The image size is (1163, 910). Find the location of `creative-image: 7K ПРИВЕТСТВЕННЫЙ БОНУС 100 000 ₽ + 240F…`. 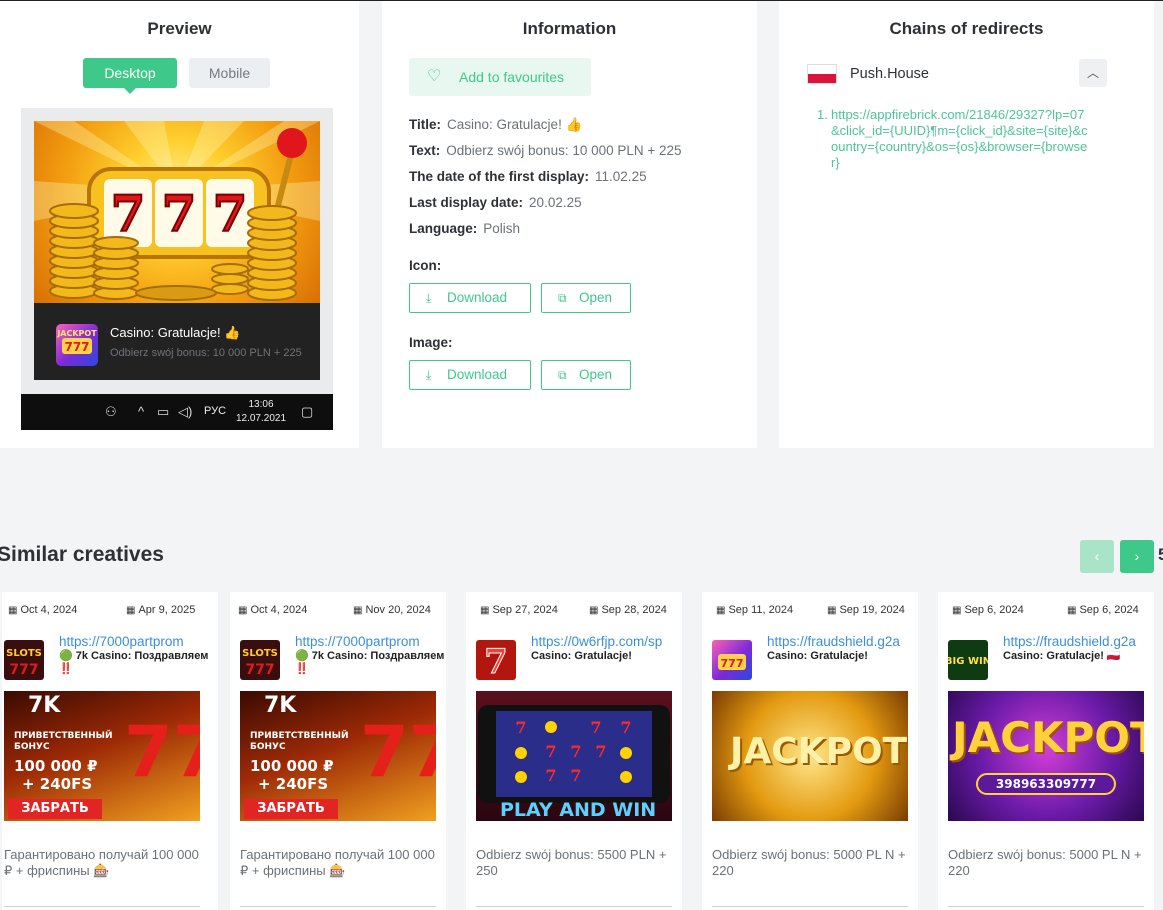

creative-image: 7K ПРИВЕТСТВЕННЫЙ БОНУС 100 000 ₽ + 240F… is located at coordinates (102, 756).